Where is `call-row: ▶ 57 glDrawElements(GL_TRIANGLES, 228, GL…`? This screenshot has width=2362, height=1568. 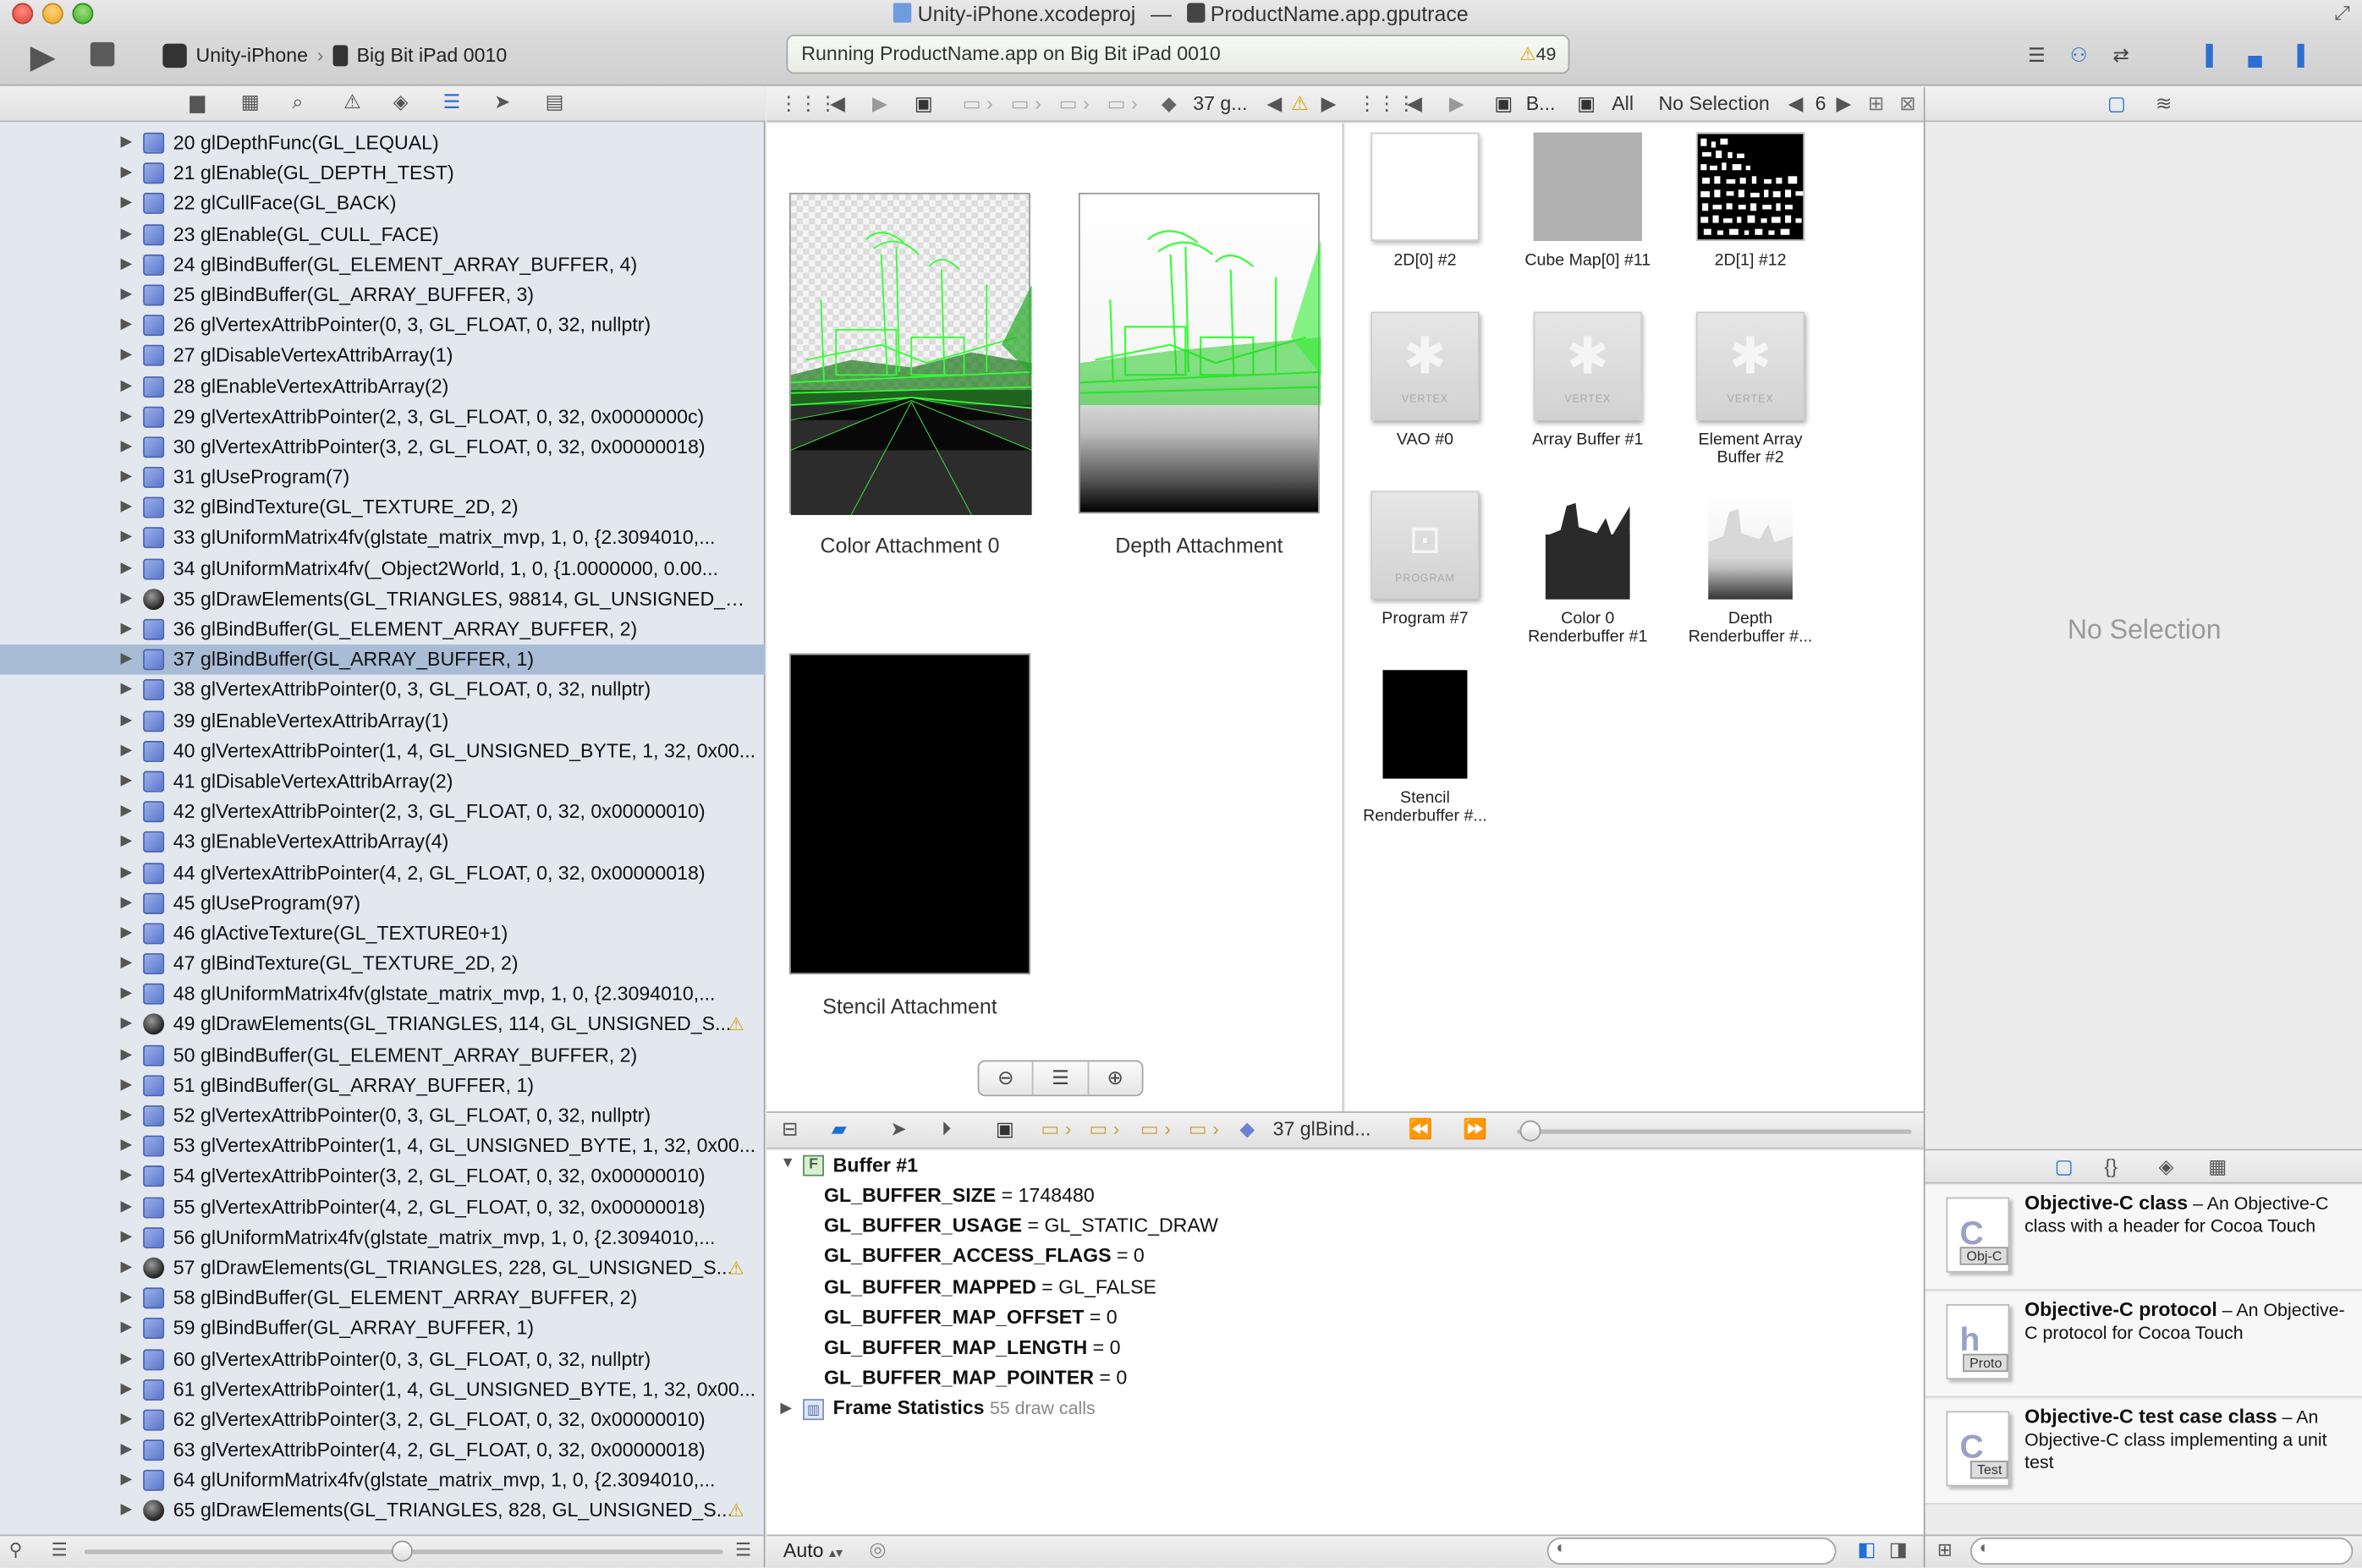
call-row: ▶ 57 glDrawElements(GL_TRIANGLES, 228, GL… is located at coordinates (383, 1268).